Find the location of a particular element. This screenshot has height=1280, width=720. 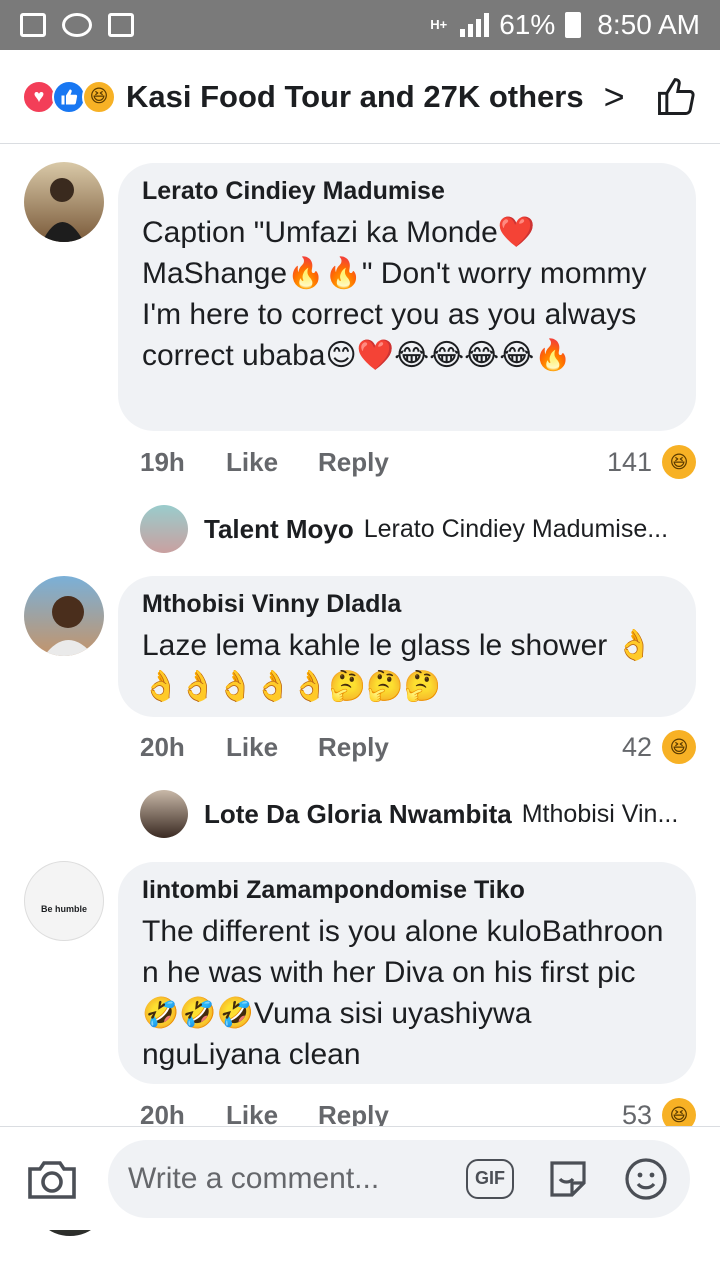

gif-icon: GIF is located at coordinates (490, 1178).